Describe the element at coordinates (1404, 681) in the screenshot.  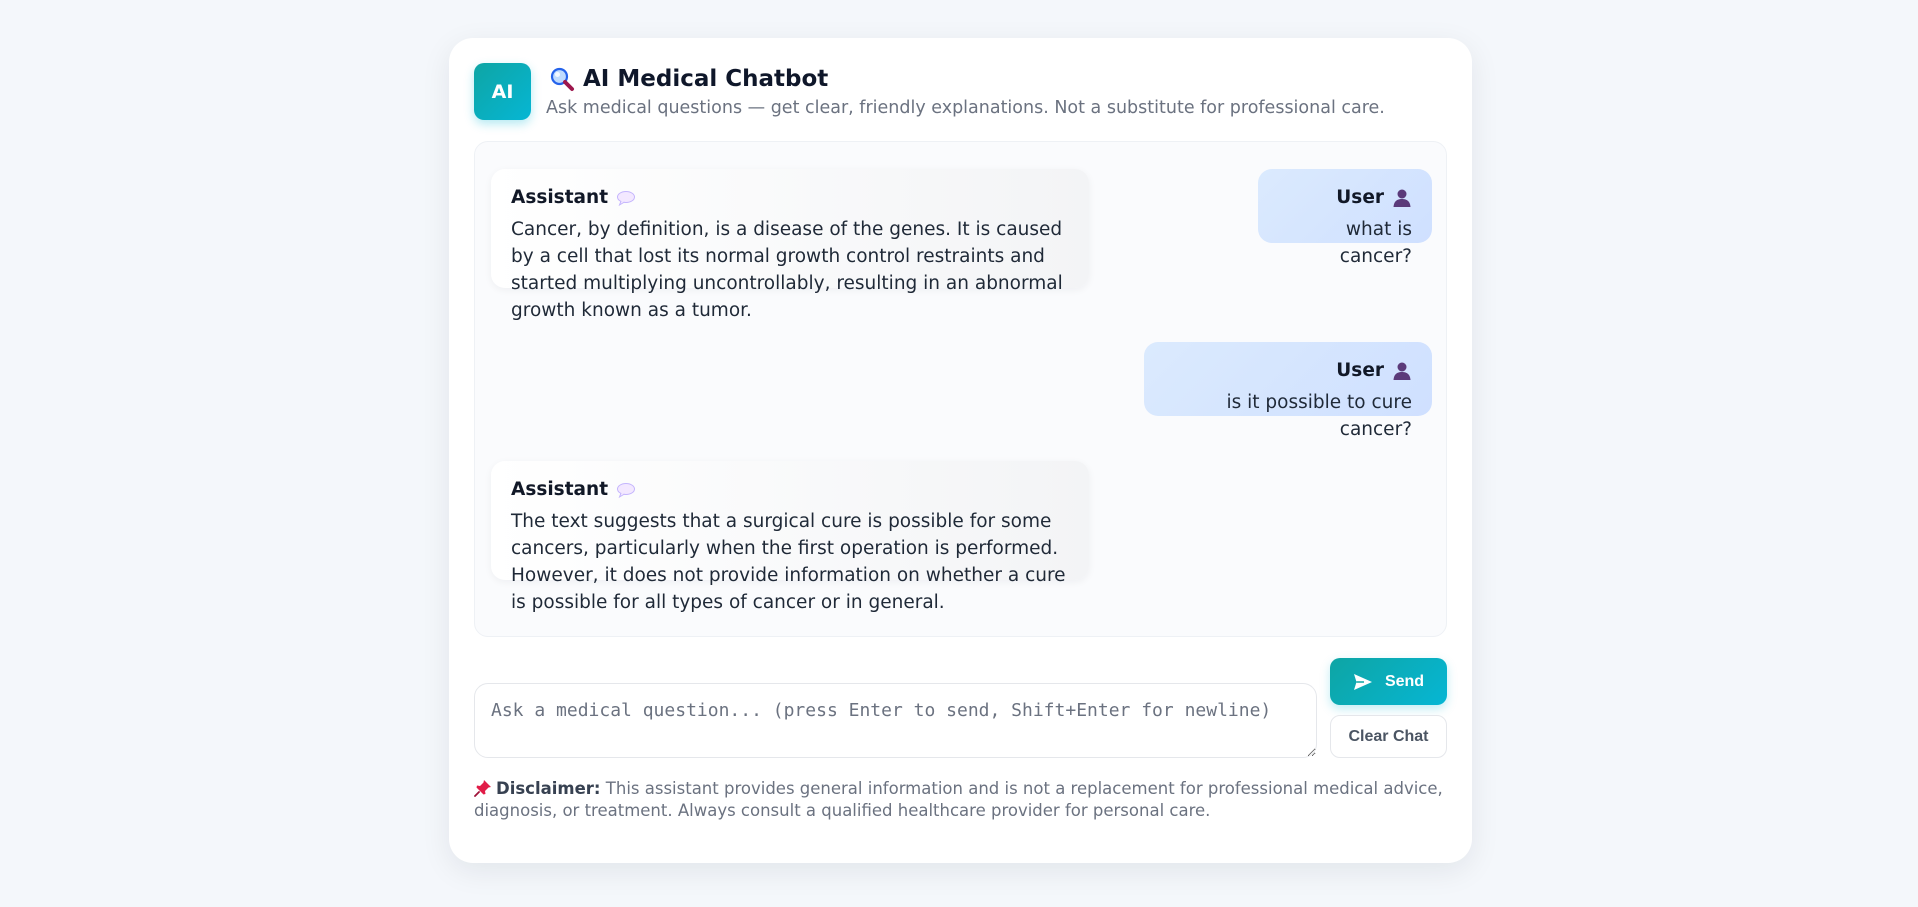
I see `send-label: Send` at that location.